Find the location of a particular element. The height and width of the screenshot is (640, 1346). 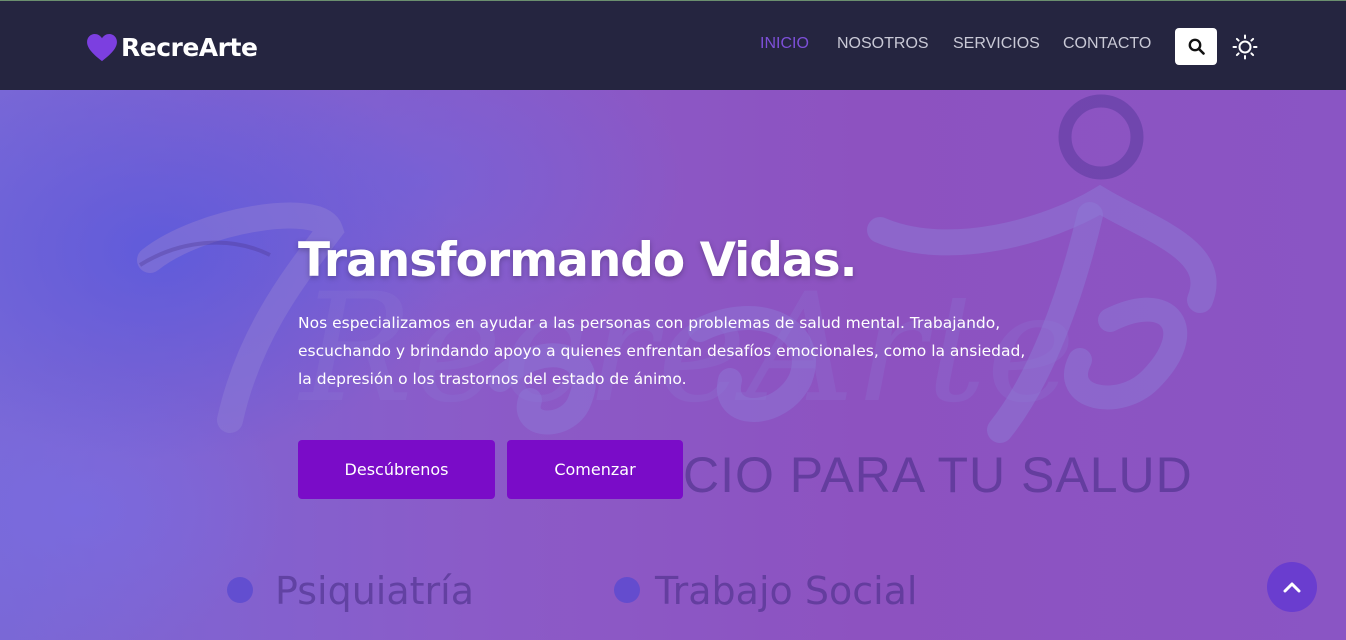

theme-toggle is located at coordinates (1245, 47).